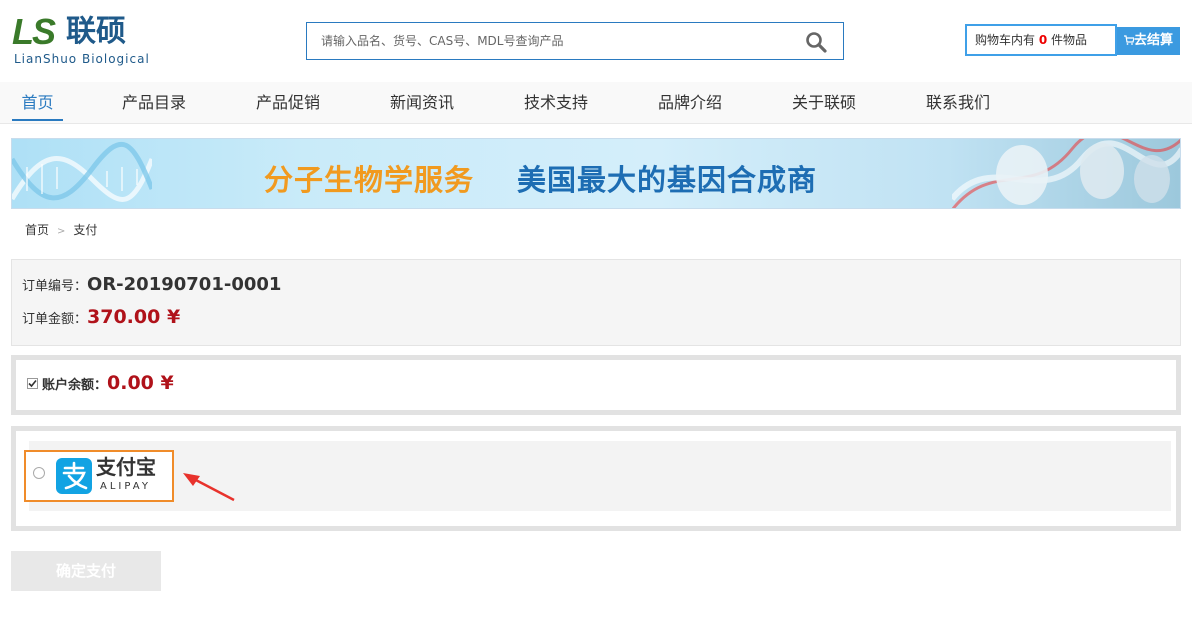 The image size is (1192, 620). I want to click on check-icon, so click(32, 383).